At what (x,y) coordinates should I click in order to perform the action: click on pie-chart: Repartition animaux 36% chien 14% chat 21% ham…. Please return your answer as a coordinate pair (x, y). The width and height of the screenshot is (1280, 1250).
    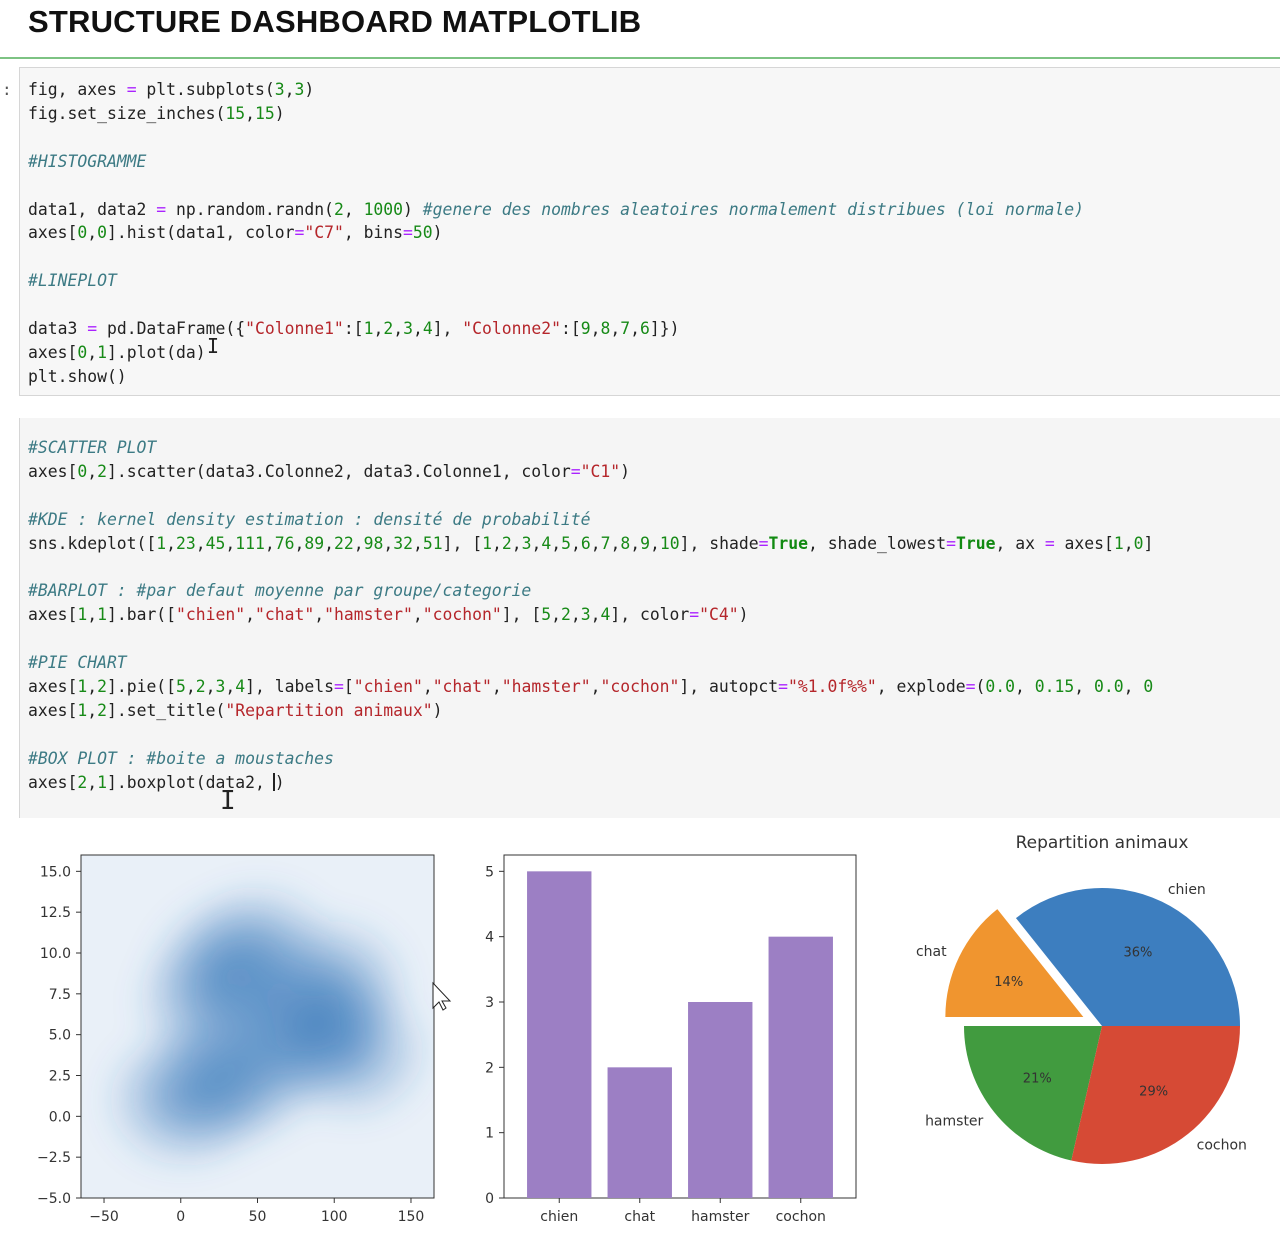
    Looking at the image, I should click on (1081, 998).